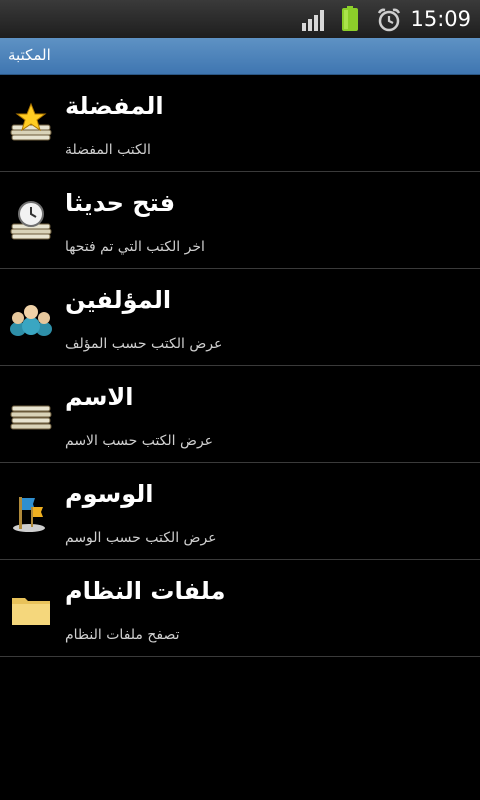 This screenshot has width=480, height=800. Describe the element at coordinates (389, 20) in the screenshot. I see `alarm-icon` at that location.